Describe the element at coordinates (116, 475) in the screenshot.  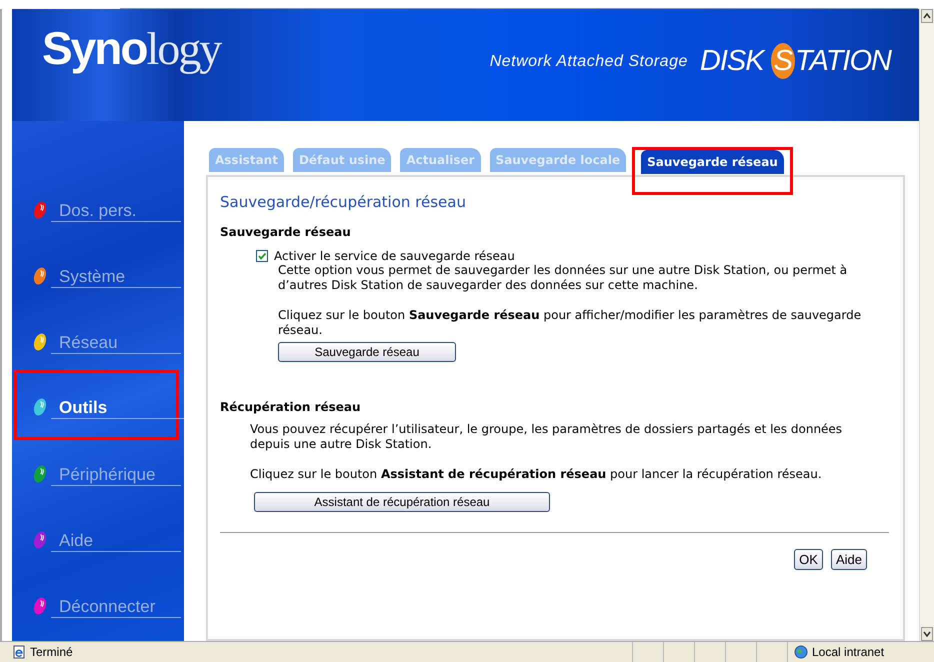
I see `sidebar-link: Périphérique` at that location.